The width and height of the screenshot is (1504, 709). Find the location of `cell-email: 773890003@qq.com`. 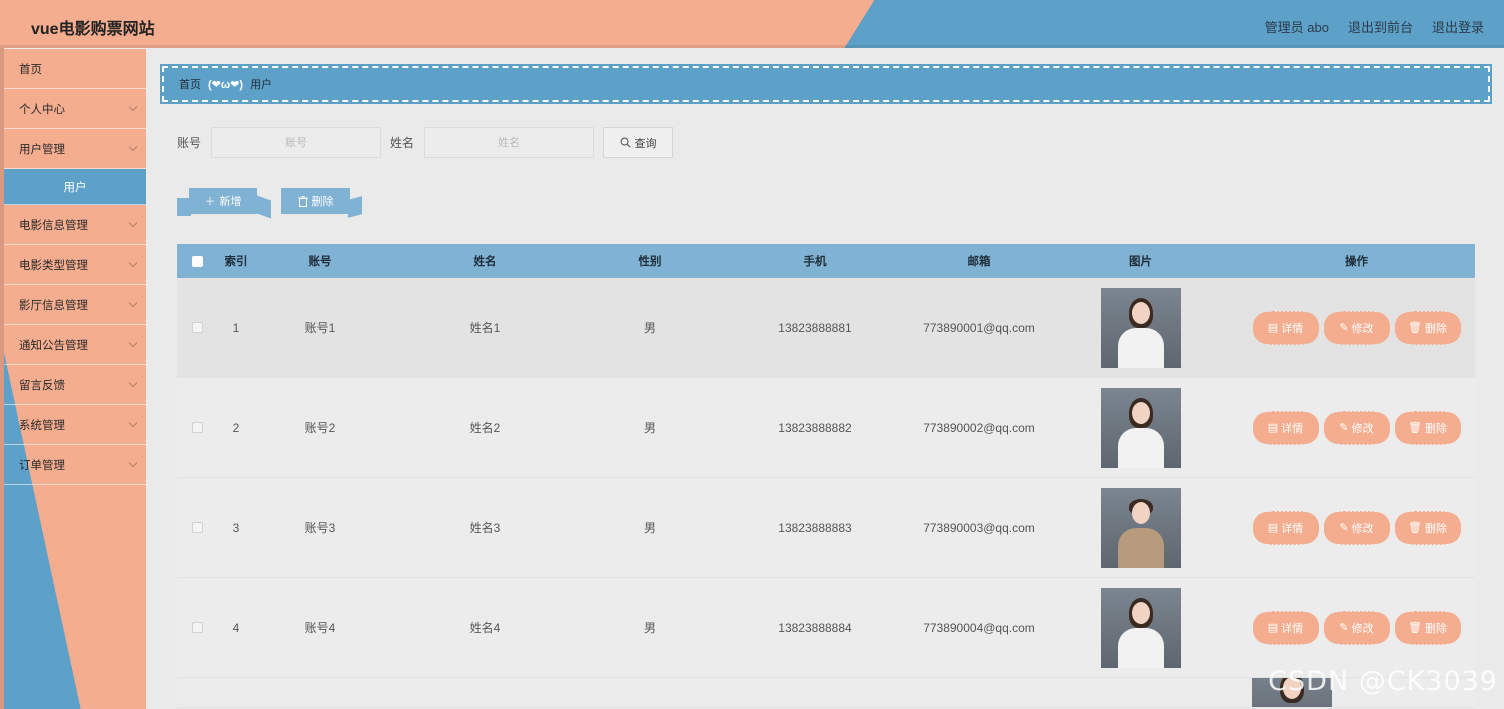

cell-email: 773890003@qq.com is located at coordinates (979, 527).